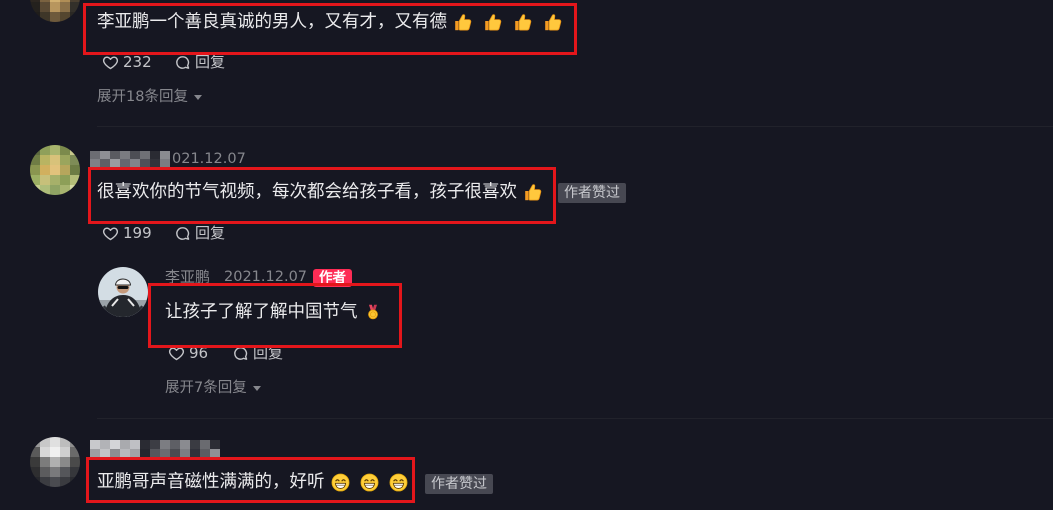  I want to click on comment-text: 李亚鹏一个善良真诚的男人，又有才，又有德, so click(330, 22).